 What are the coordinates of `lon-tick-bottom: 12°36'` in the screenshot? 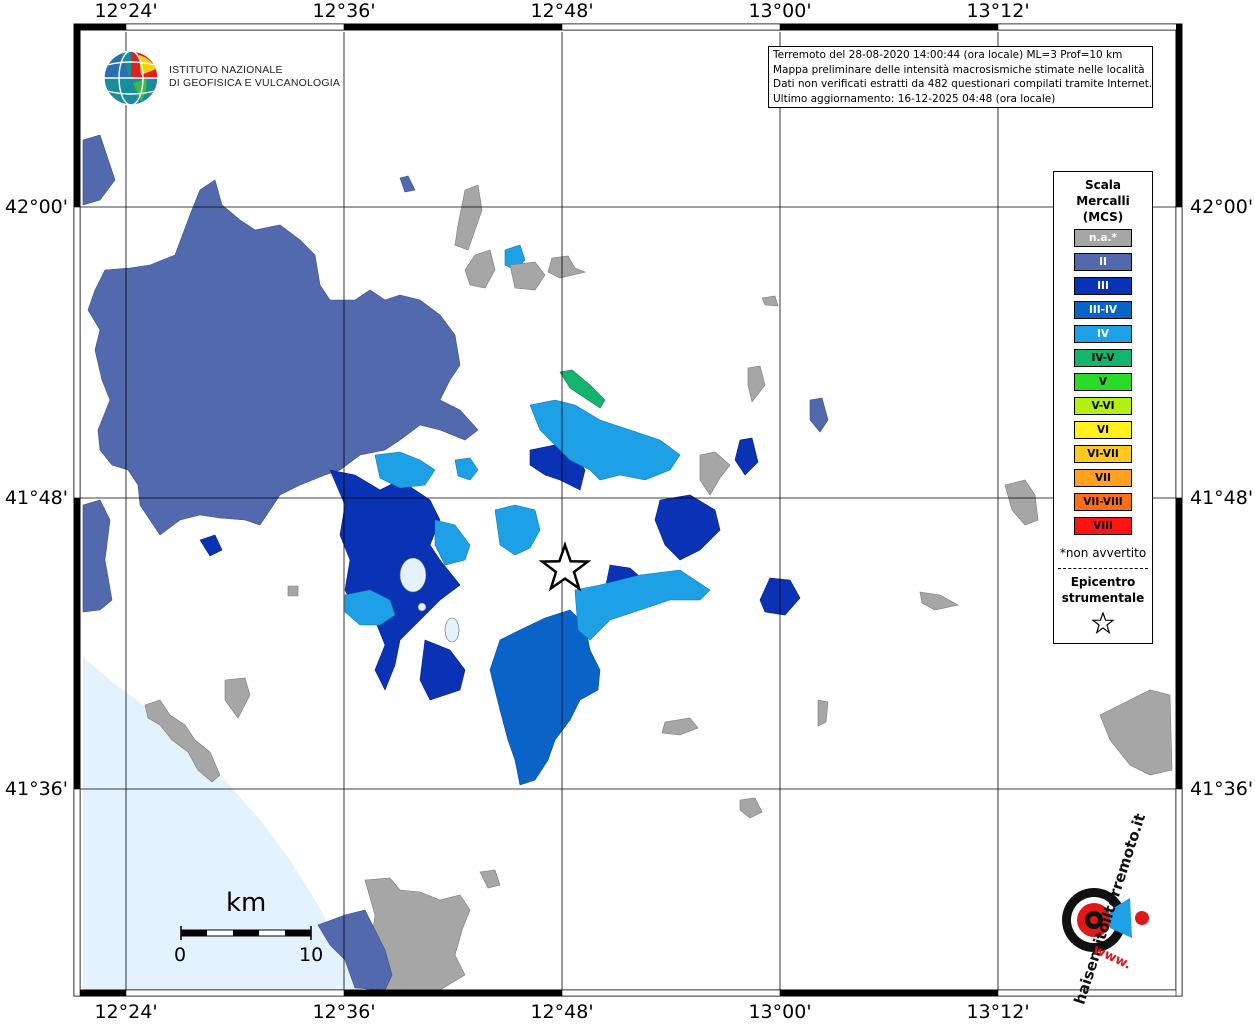 It's located at (344, 1012).